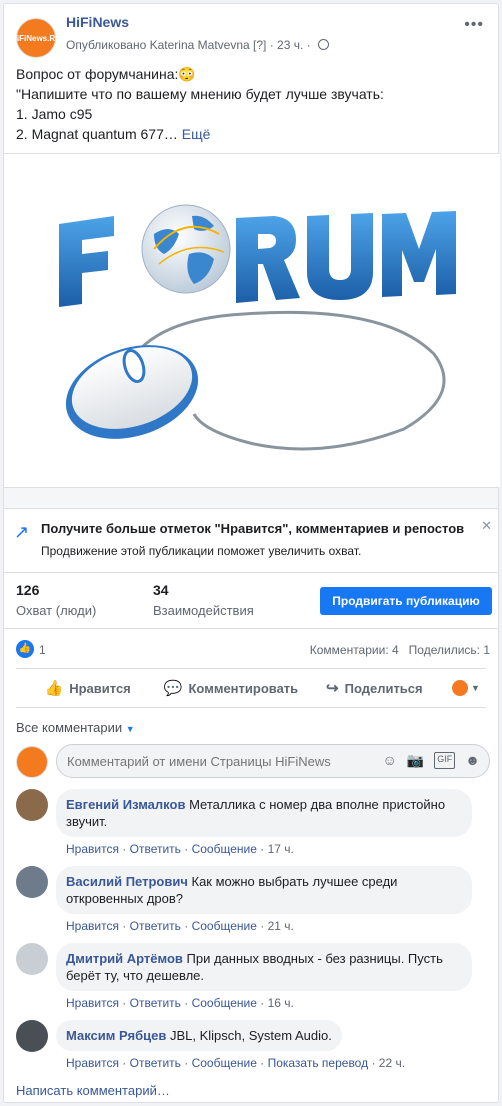  What do you see at coordinates (127, 881) in the screenshot?
I see `comment-author: Василий Петрович` at bounding box center [127, 881].